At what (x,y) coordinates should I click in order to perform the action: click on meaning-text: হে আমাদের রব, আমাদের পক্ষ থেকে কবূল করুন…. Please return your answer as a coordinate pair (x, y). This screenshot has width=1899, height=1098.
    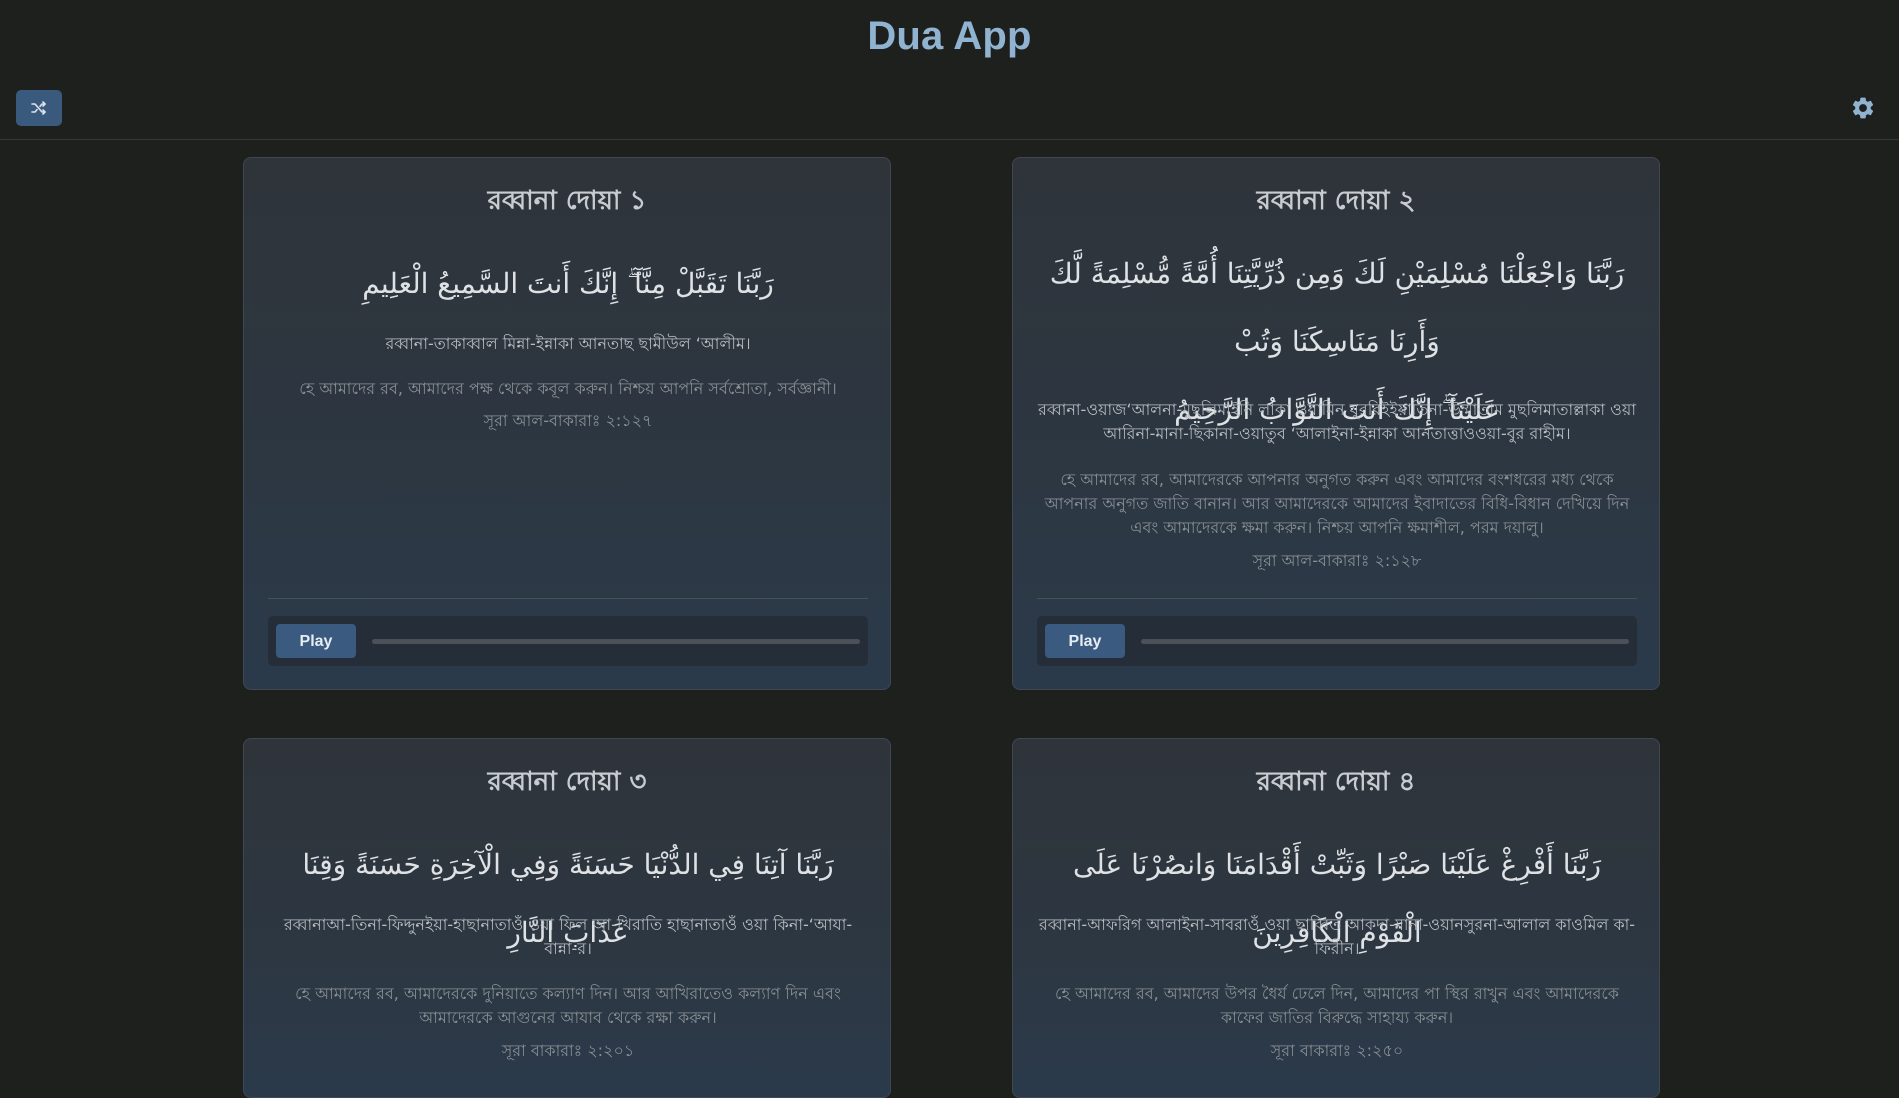
    Looking at the image, I should click on (568, 388).